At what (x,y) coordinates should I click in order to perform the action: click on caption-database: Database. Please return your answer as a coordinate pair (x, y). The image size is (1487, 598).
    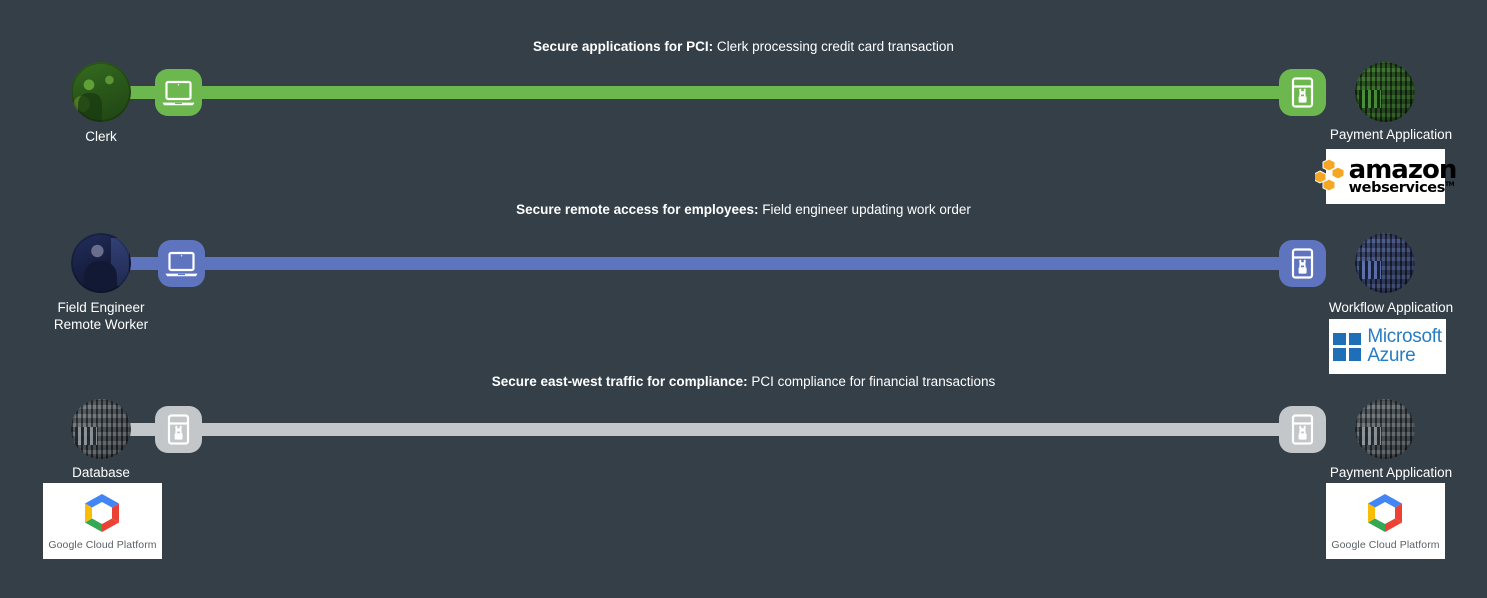
    Looking at the image, I should click on (101, 472).